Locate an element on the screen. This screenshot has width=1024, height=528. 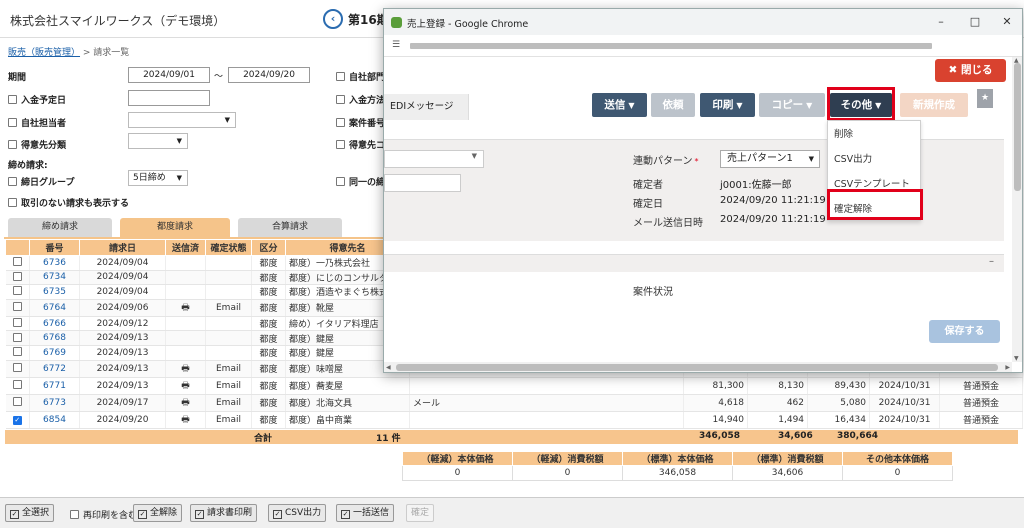
invoice-number: 6736 is located at coordinates (54, 263).